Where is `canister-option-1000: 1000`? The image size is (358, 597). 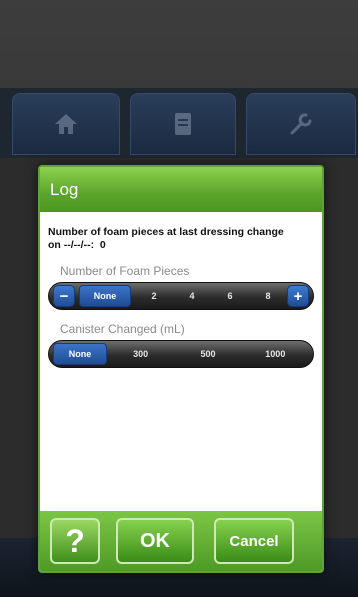 canister-option-1000: 1000 is located at coordinates (275, 354).